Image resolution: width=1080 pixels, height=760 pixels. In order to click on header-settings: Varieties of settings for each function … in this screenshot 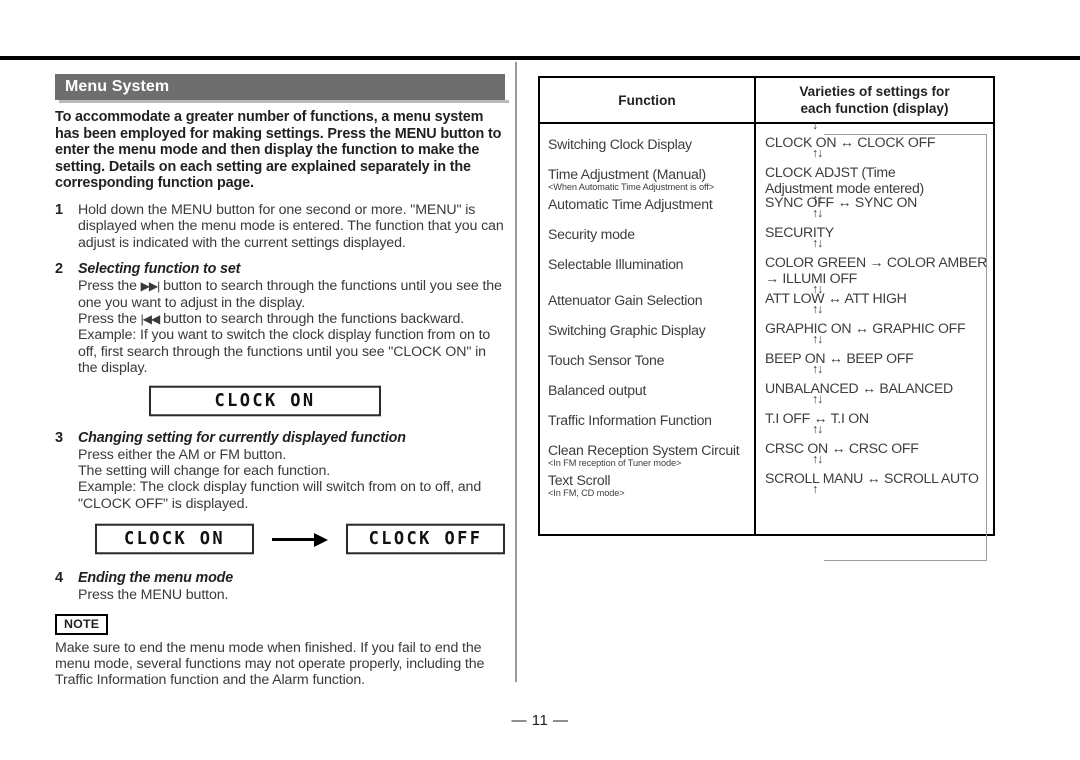, I will do `click(874, 100)`.